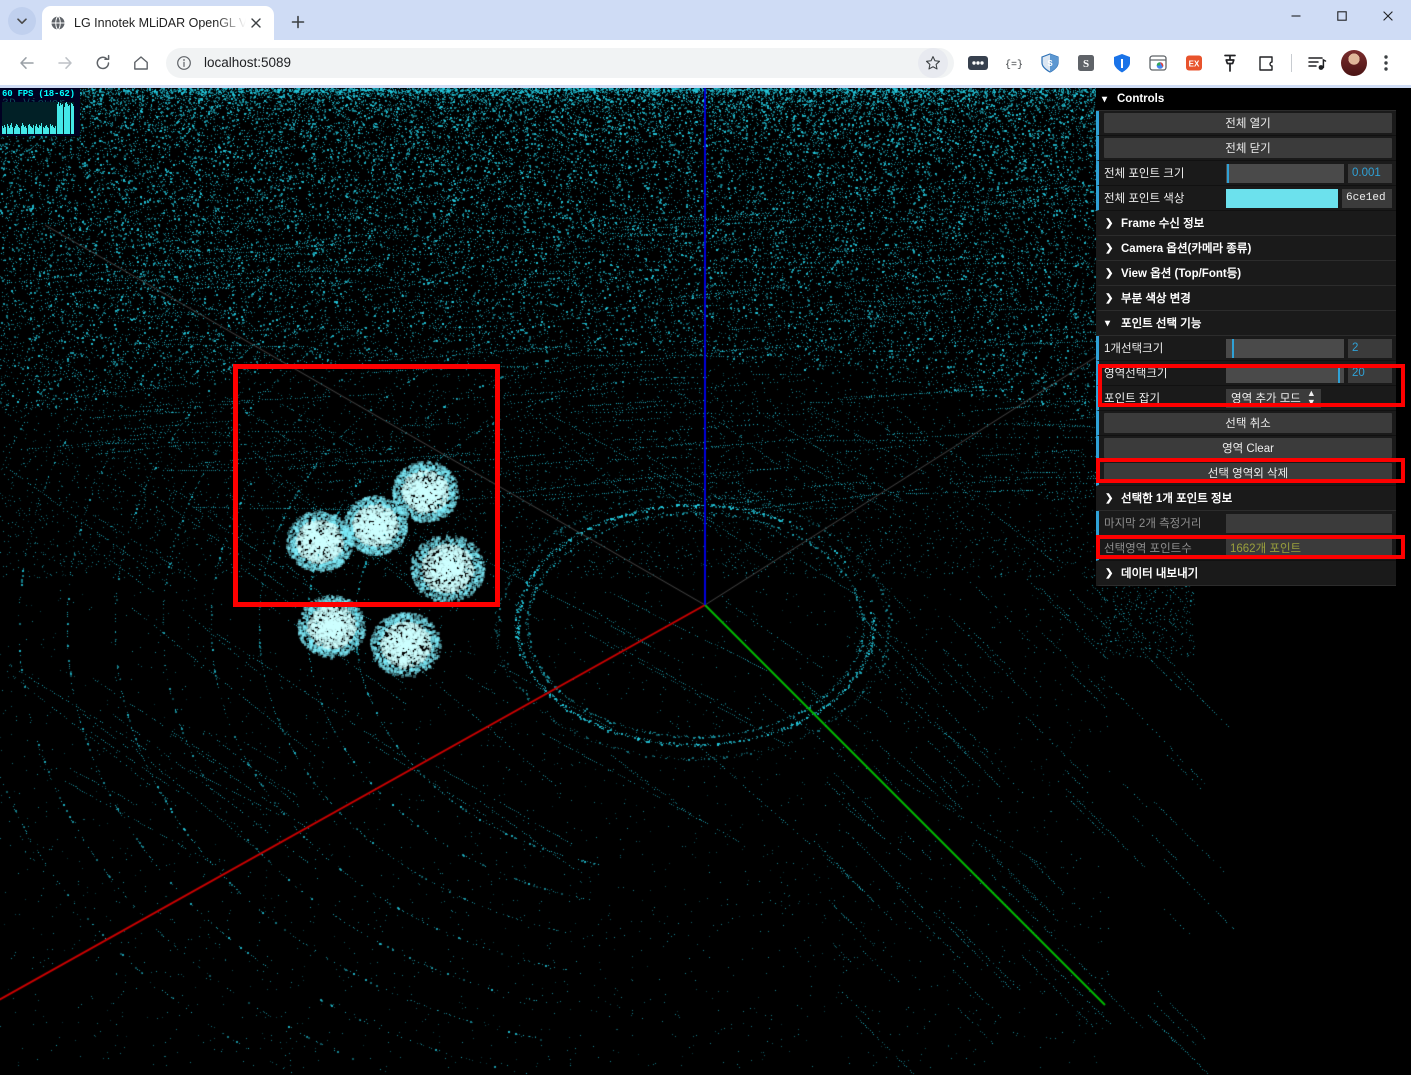 Image resolution: width=1411 pixels, height=1075 pixels. Describe the element at coordinates (1144, 174) in the screenshot. I see `point-size-label: 전체 포인트 크기` at that location.